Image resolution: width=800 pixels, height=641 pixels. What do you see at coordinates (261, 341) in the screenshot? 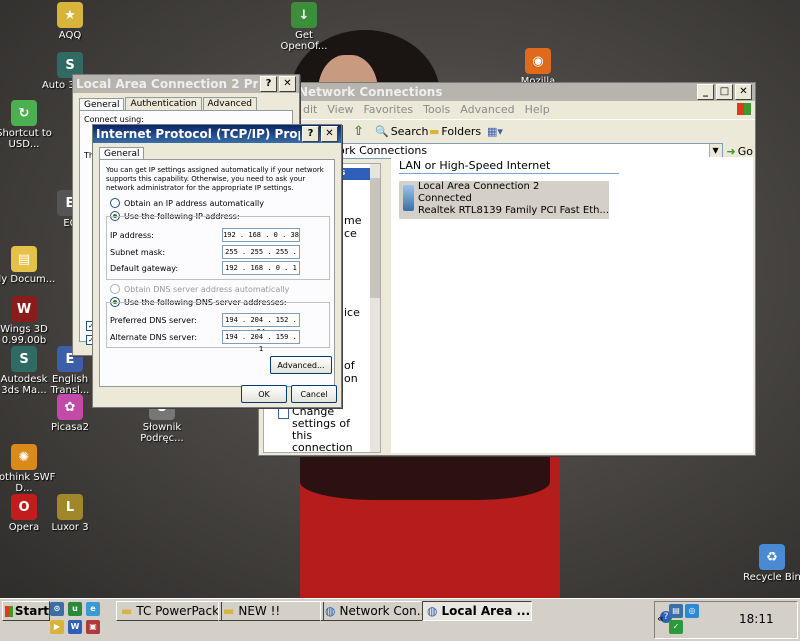
I see `alternate-dns-field: 194 . 204 . 159 . 1` at bounding box center [261, 341].